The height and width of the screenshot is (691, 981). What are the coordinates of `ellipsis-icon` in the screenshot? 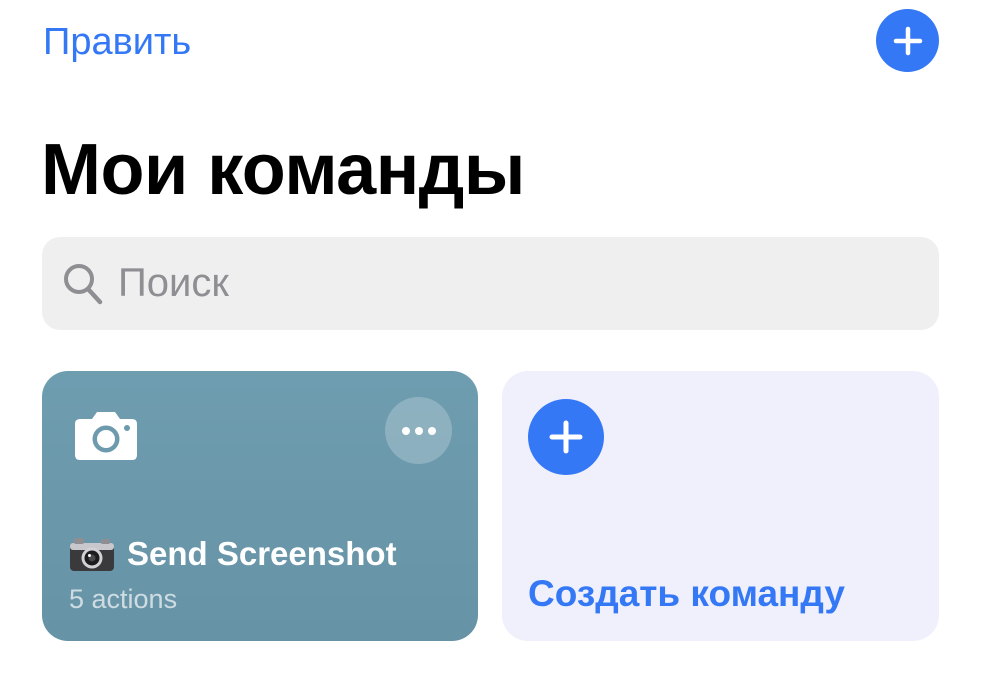 It's located at (405, 430).